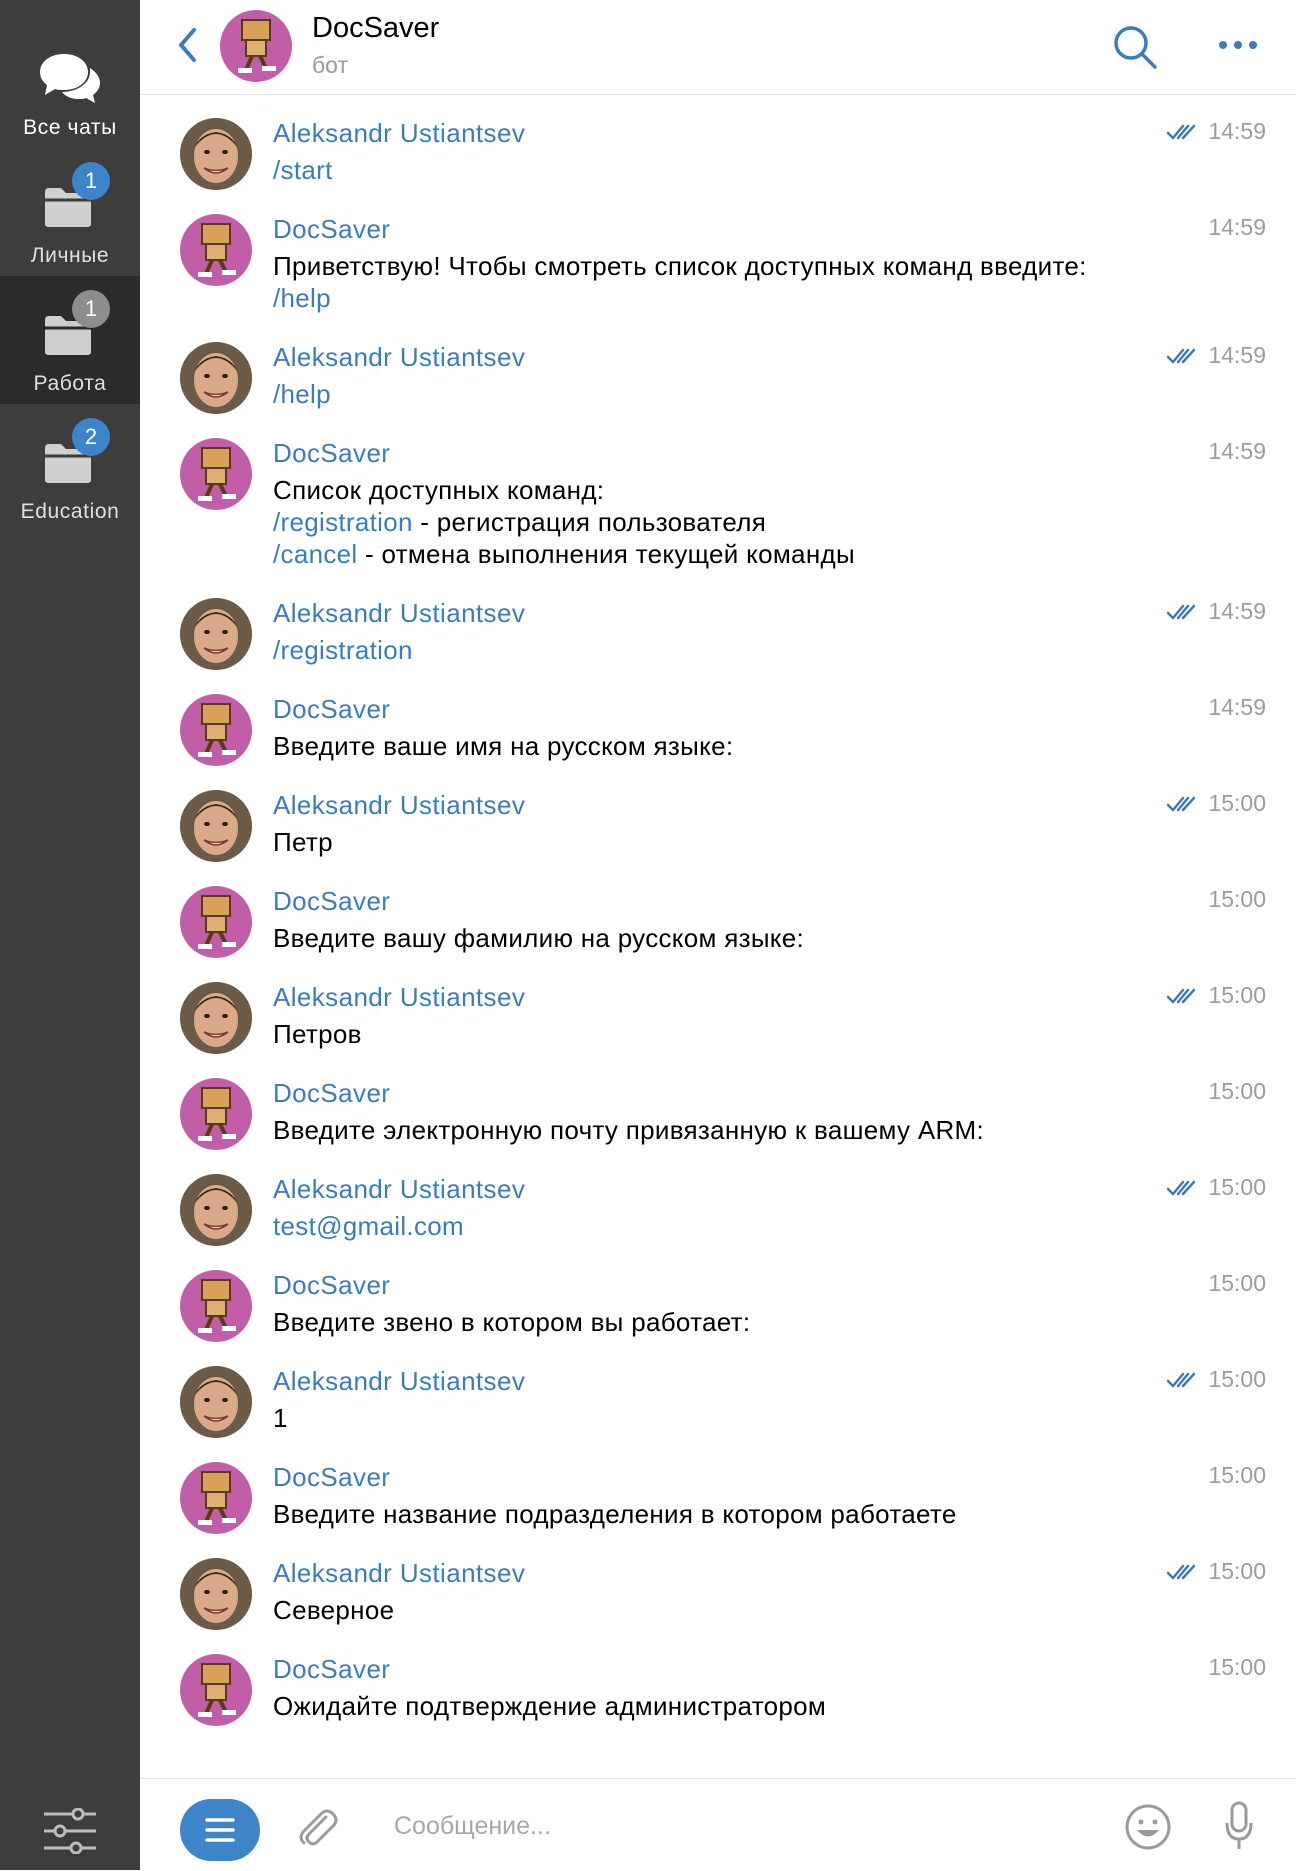  Describe the element at coordinates (708, 1706) in the screenshot. I see `message-line: Ожидайте подтверждение администратором` at that location.